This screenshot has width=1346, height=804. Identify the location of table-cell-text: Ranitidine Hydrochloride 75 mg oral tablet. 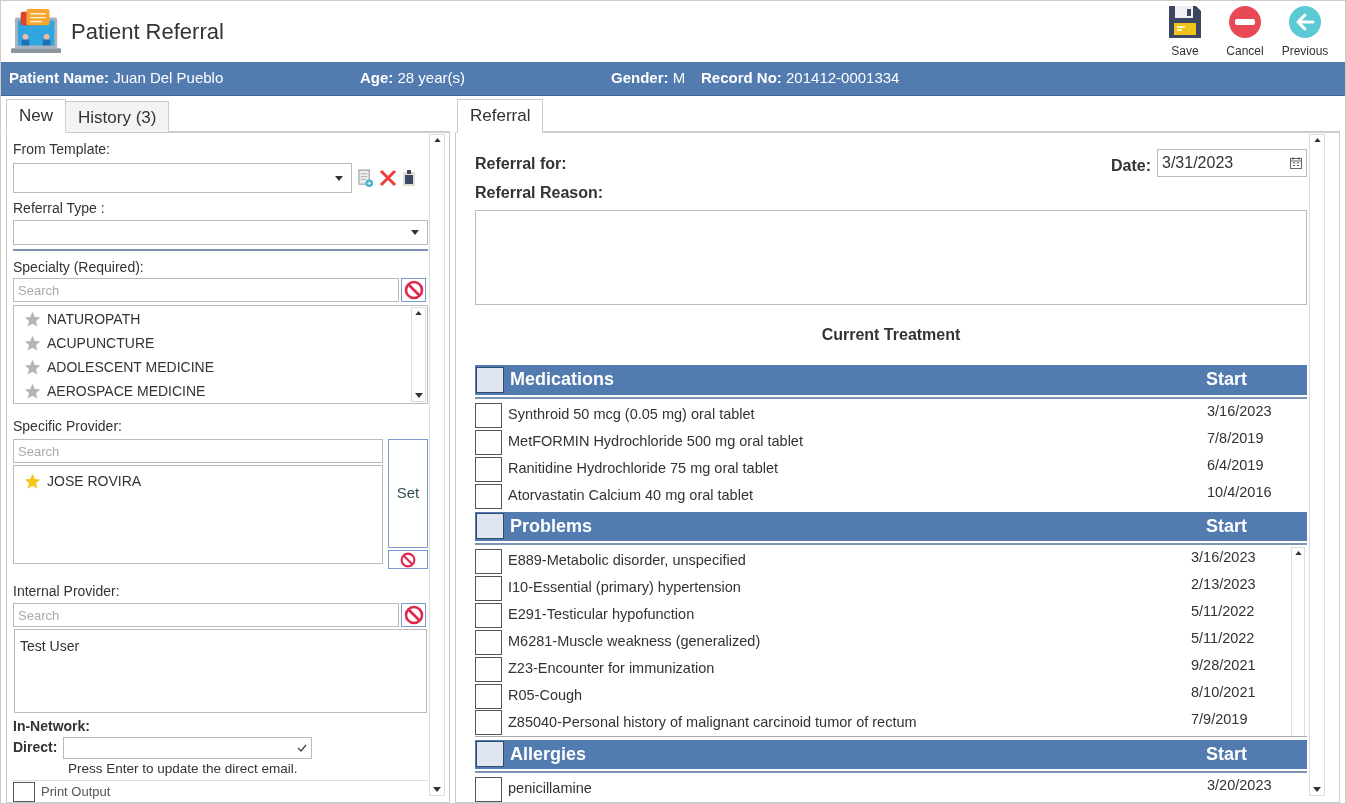
(643, 468).